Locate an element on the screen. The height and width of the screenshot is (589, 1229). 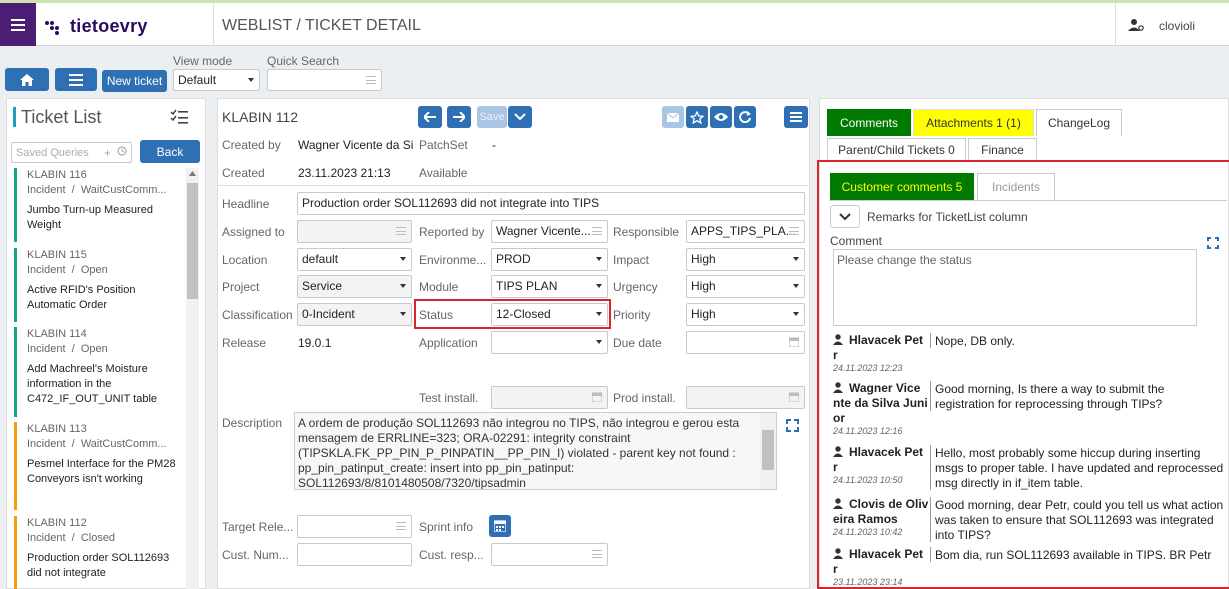
ticket-id: KLABIN 115 is located at coordinates (57, 255).